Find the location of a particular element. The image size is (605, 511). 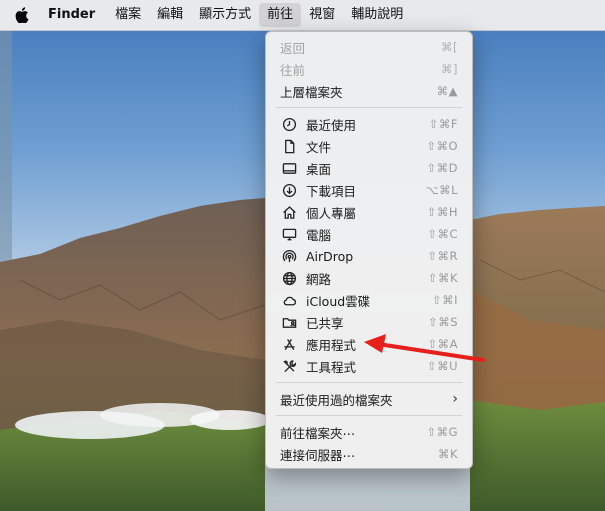

menu-item-label: 前往檔案夾⋯ is located at coordinates (318, 433).